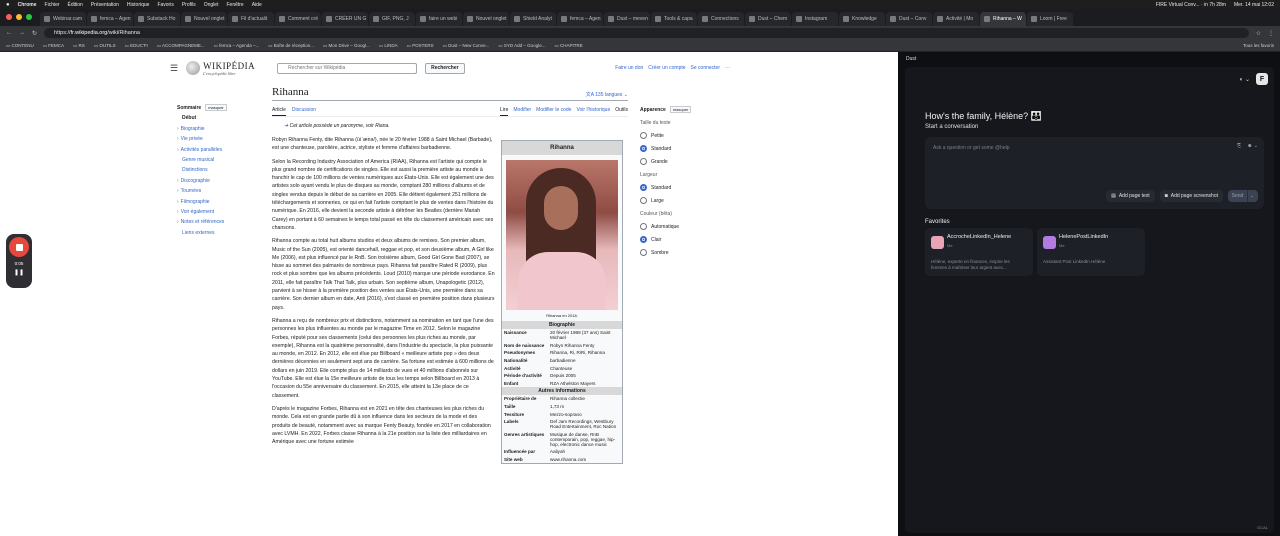  I want to click on menu-item: Présentation, so click(105, 5).